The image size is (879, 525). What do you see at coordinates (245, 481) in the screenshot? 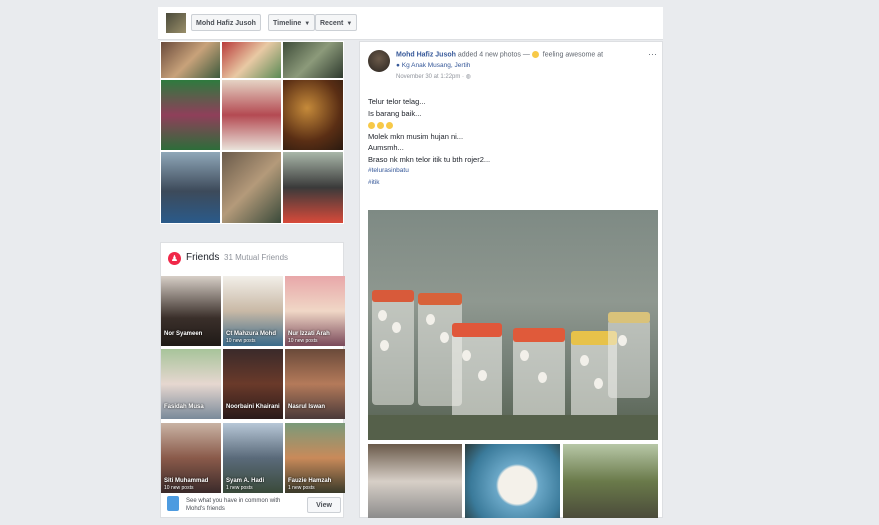
I see `friend-name: Syam A. Hadi` at bounding box center [245, 481].